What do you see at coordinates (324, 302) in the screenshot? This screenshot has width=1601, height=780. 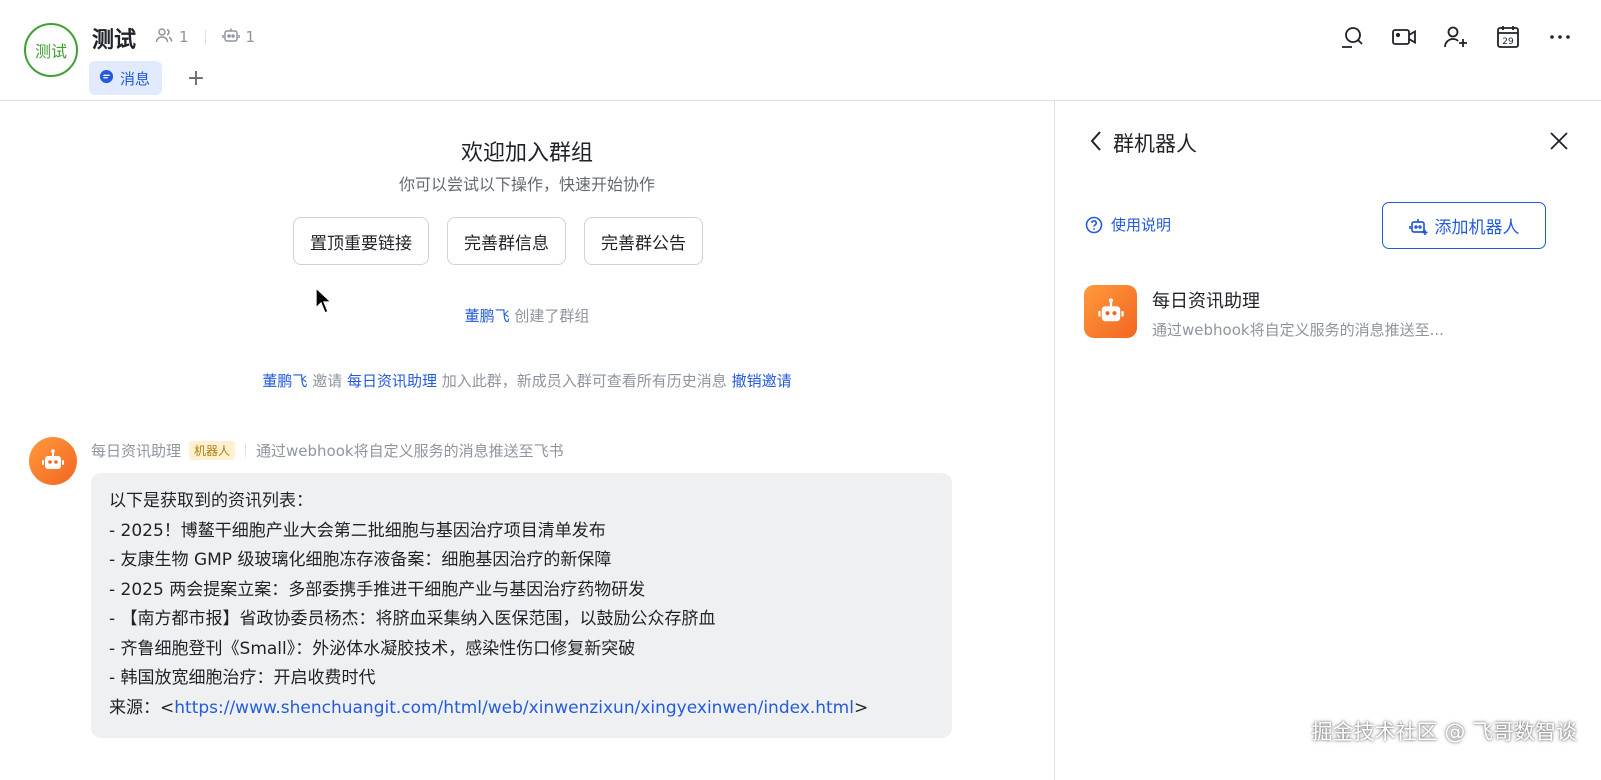 I see `mouse-cursor-icon` at bounding box center [324, 302].